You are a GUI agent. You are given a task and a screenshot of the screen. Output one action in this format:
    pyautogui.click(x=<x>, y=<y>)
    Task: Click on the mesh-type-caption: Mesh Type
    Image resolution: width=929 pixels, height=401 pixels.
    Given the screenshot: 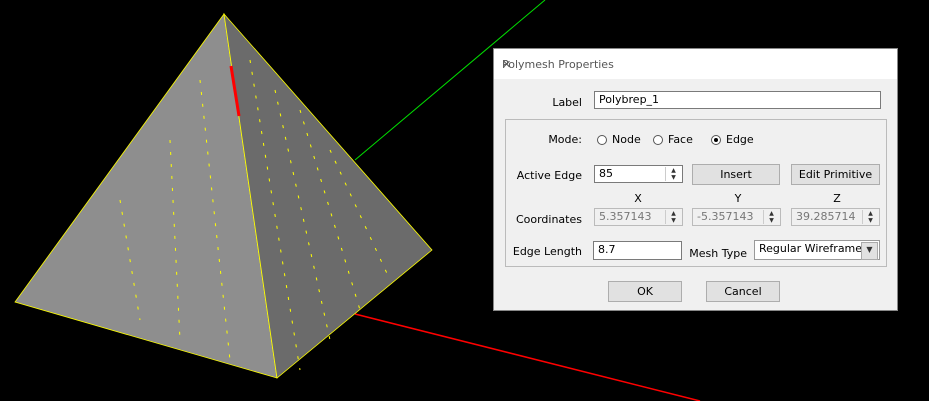 What is the action you would take?
    pyautogui.click(x=718, y=253)
    